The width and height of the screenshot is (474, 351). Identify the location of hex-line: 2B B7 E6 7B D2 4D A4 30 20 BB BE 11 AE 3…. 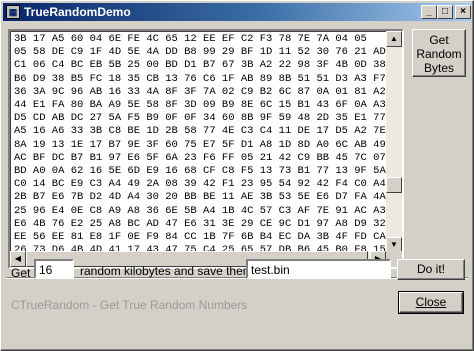
(200, 197).